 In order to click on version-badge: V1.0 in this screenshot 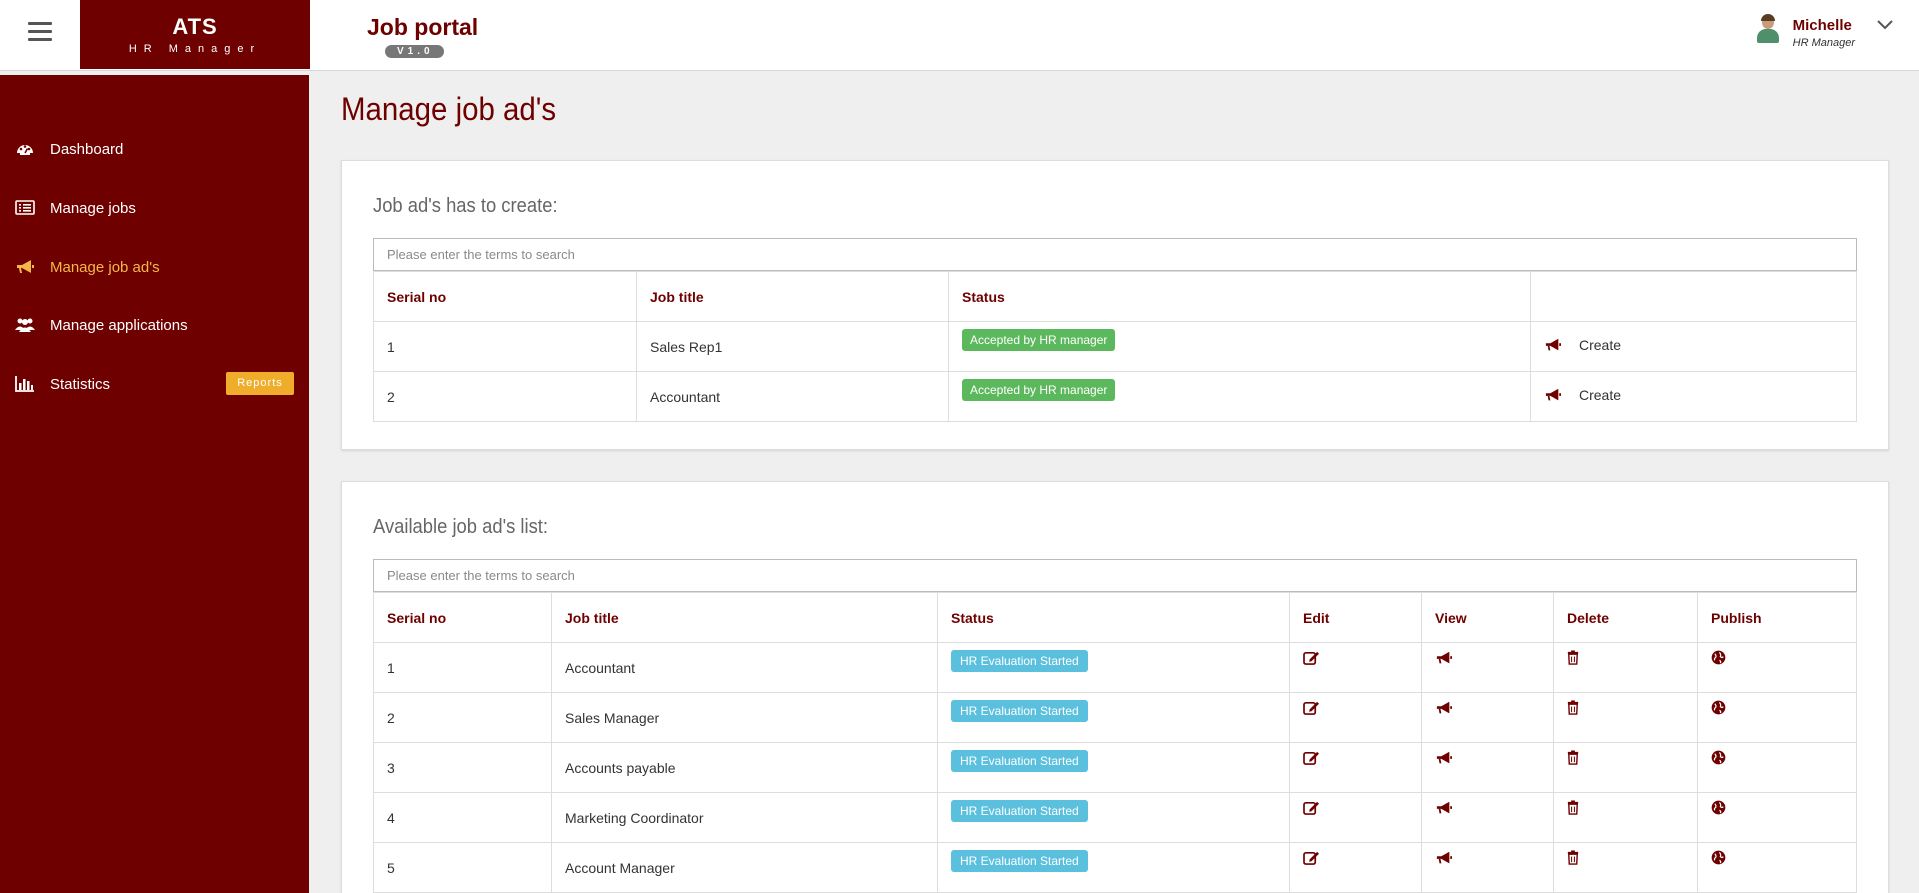, I will do `click(414, 51)`.